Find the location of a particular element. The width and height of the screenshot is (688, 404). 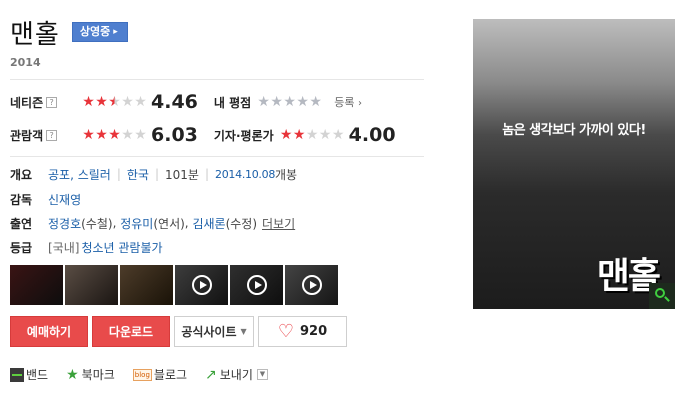

rating-row-netizen: 네티즌 ? ★ ★ ★ ★ ★ 4.46 내 평점 ★ ★ ★ ★ ★ 등록 › is located at coordinates (186, 102).